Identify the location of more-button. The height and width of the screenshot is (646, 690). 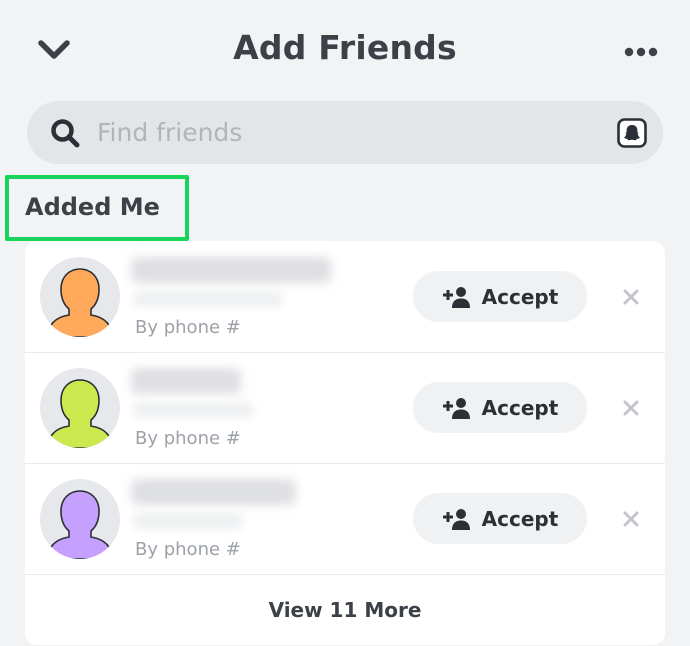
(641, 52).